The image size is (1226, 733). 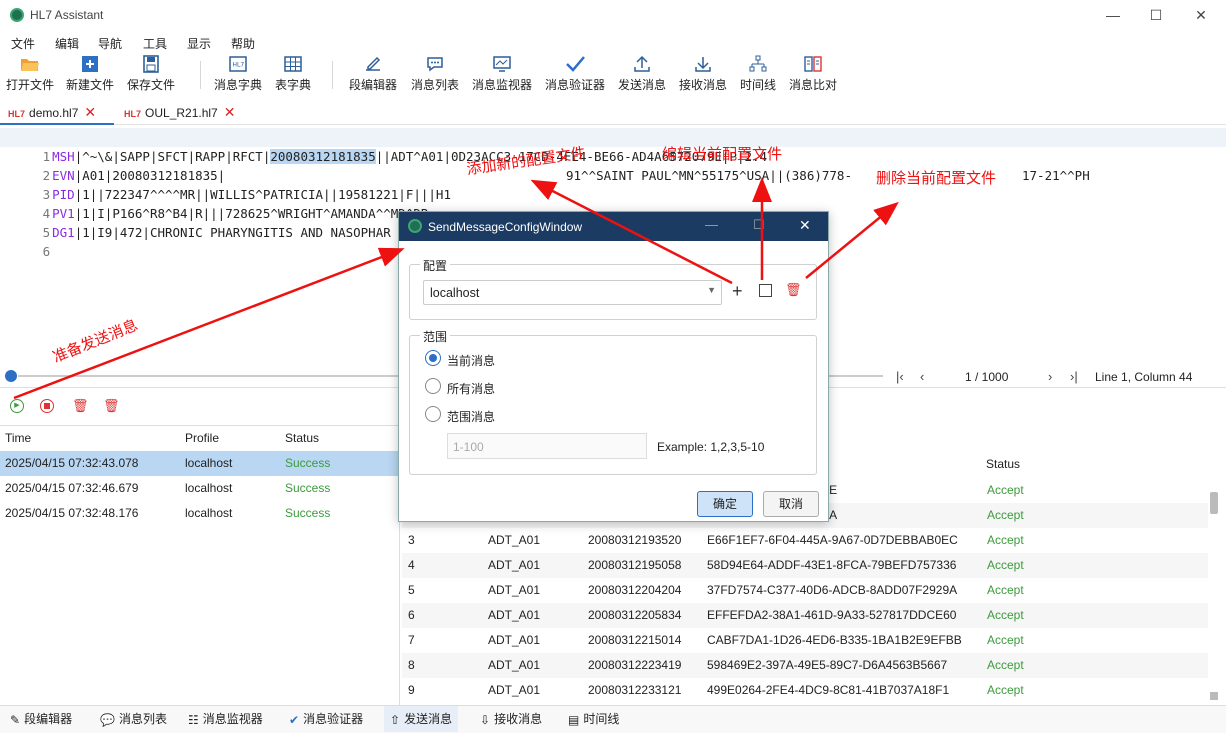 I want to click on arrow-add, so click(x=631, y=232).